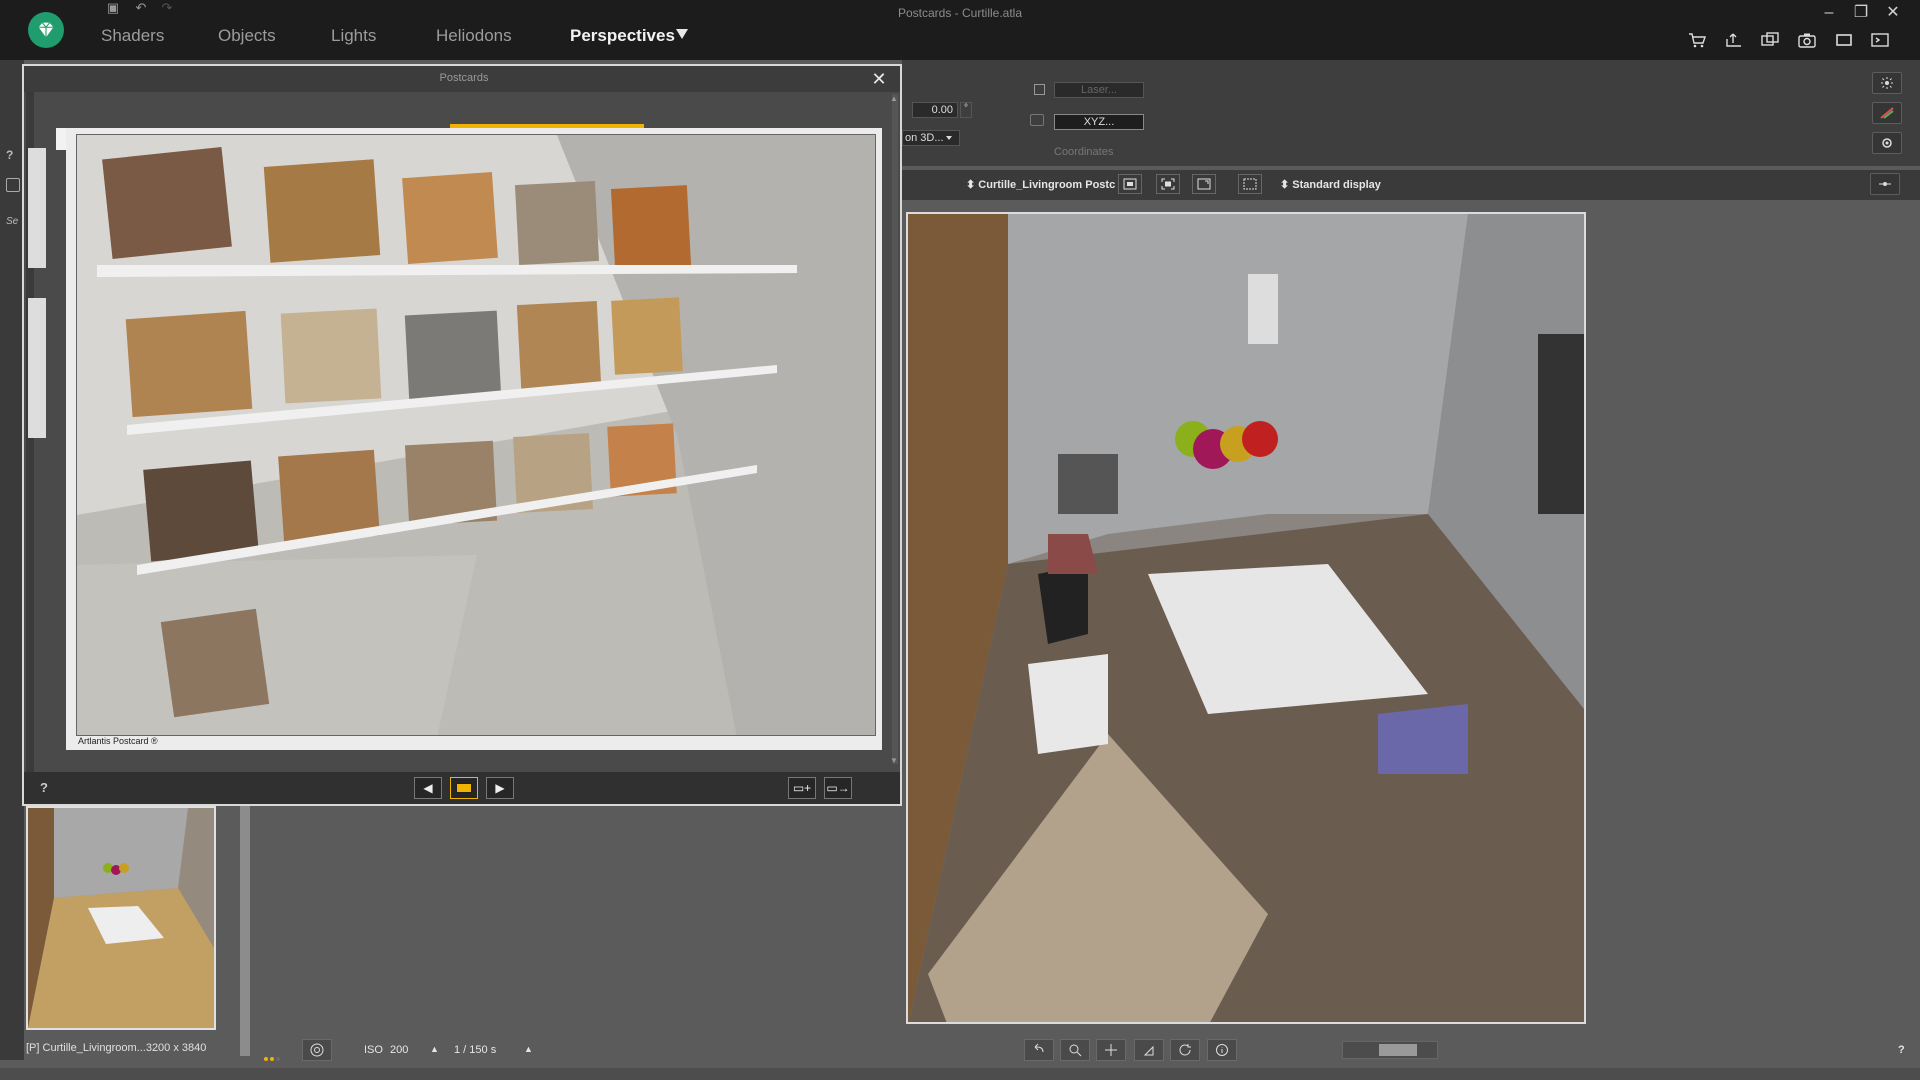 Image resolution: width=1920 pixels, height=1080 pixels. I want to click on light-tool-icon, so click(1885, 184).